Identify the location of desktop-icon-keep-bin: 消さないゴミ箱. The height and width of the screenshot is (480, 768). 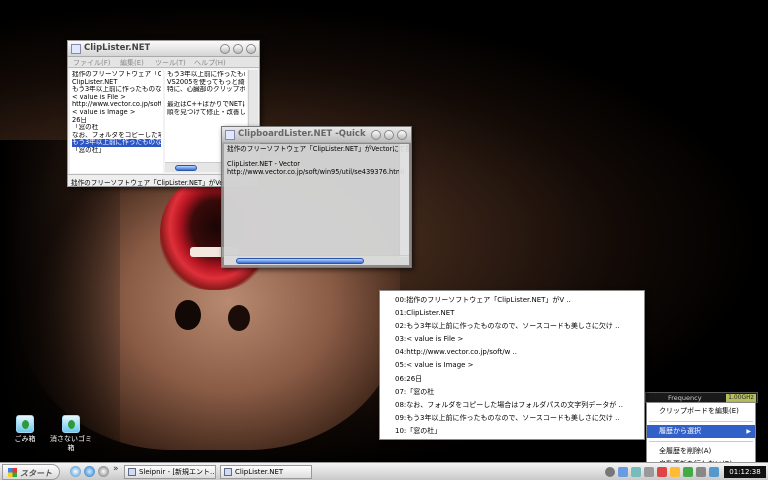
(71, 434).